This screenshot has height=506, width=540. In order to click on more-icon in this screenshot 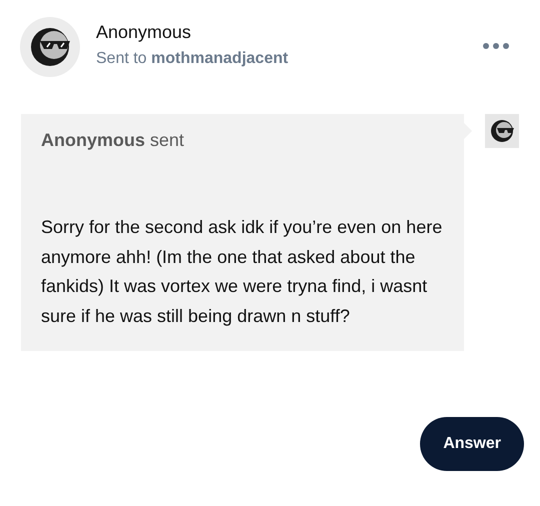, I will do `click(496, 46)`.